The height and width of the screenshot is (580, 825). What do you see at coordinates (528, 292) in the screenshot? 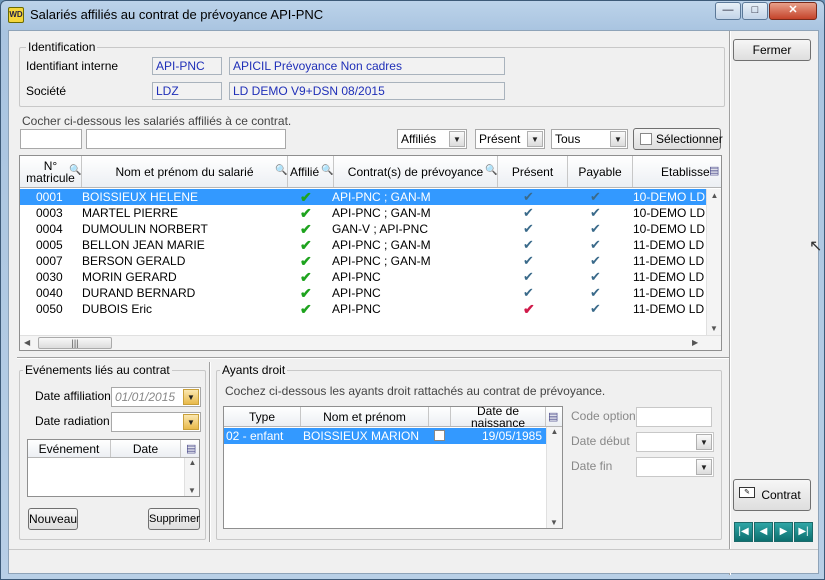
I see `present-check-icon: ✔` at bounding box center [528, 292].